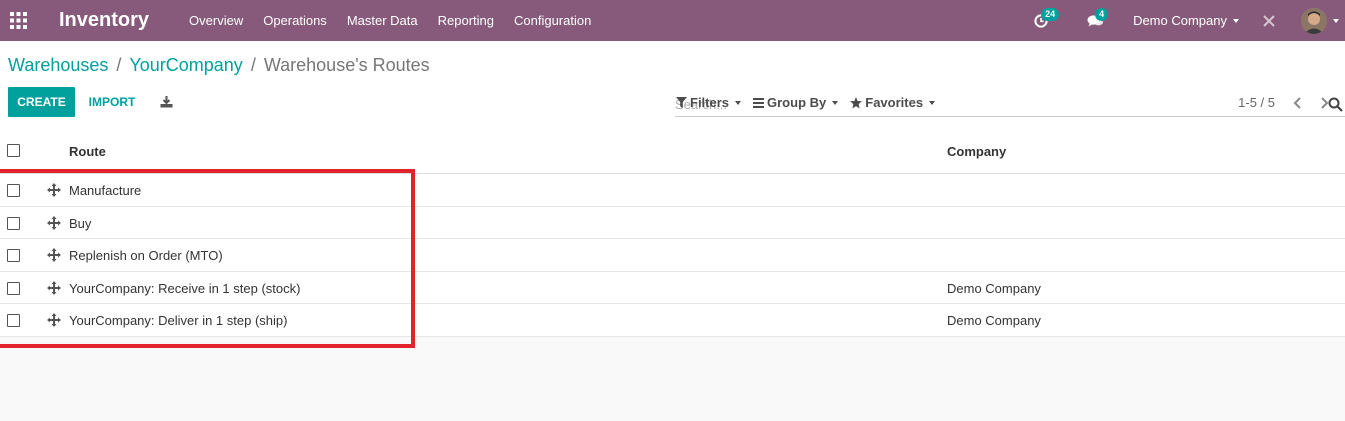  I want to click on systray: 24 4 Demo Company, so click(1188, 20).